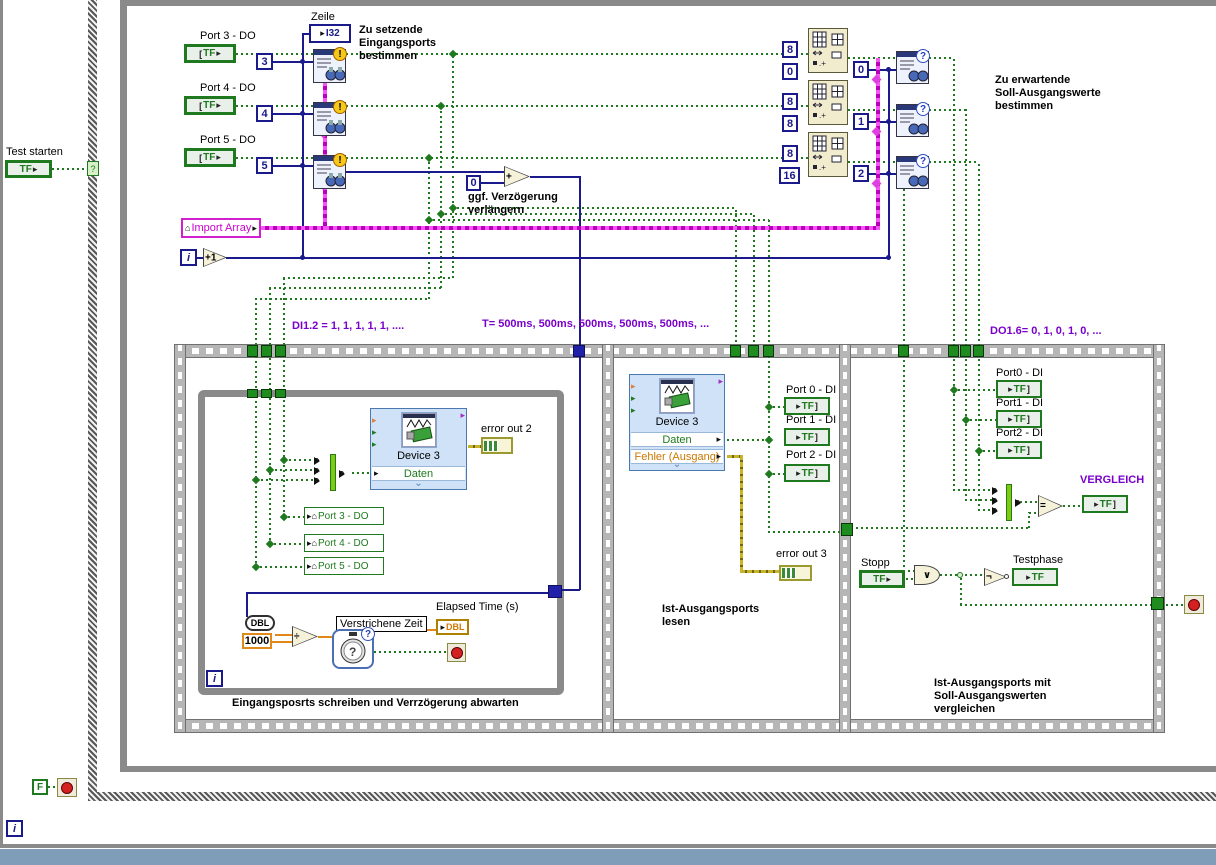 The width and height of the screenshot is (1216, 865). What do you see at coordinates (861, 173) in the screenshot?
I see `const-row-2: 2` at bounding box center [861, 173].